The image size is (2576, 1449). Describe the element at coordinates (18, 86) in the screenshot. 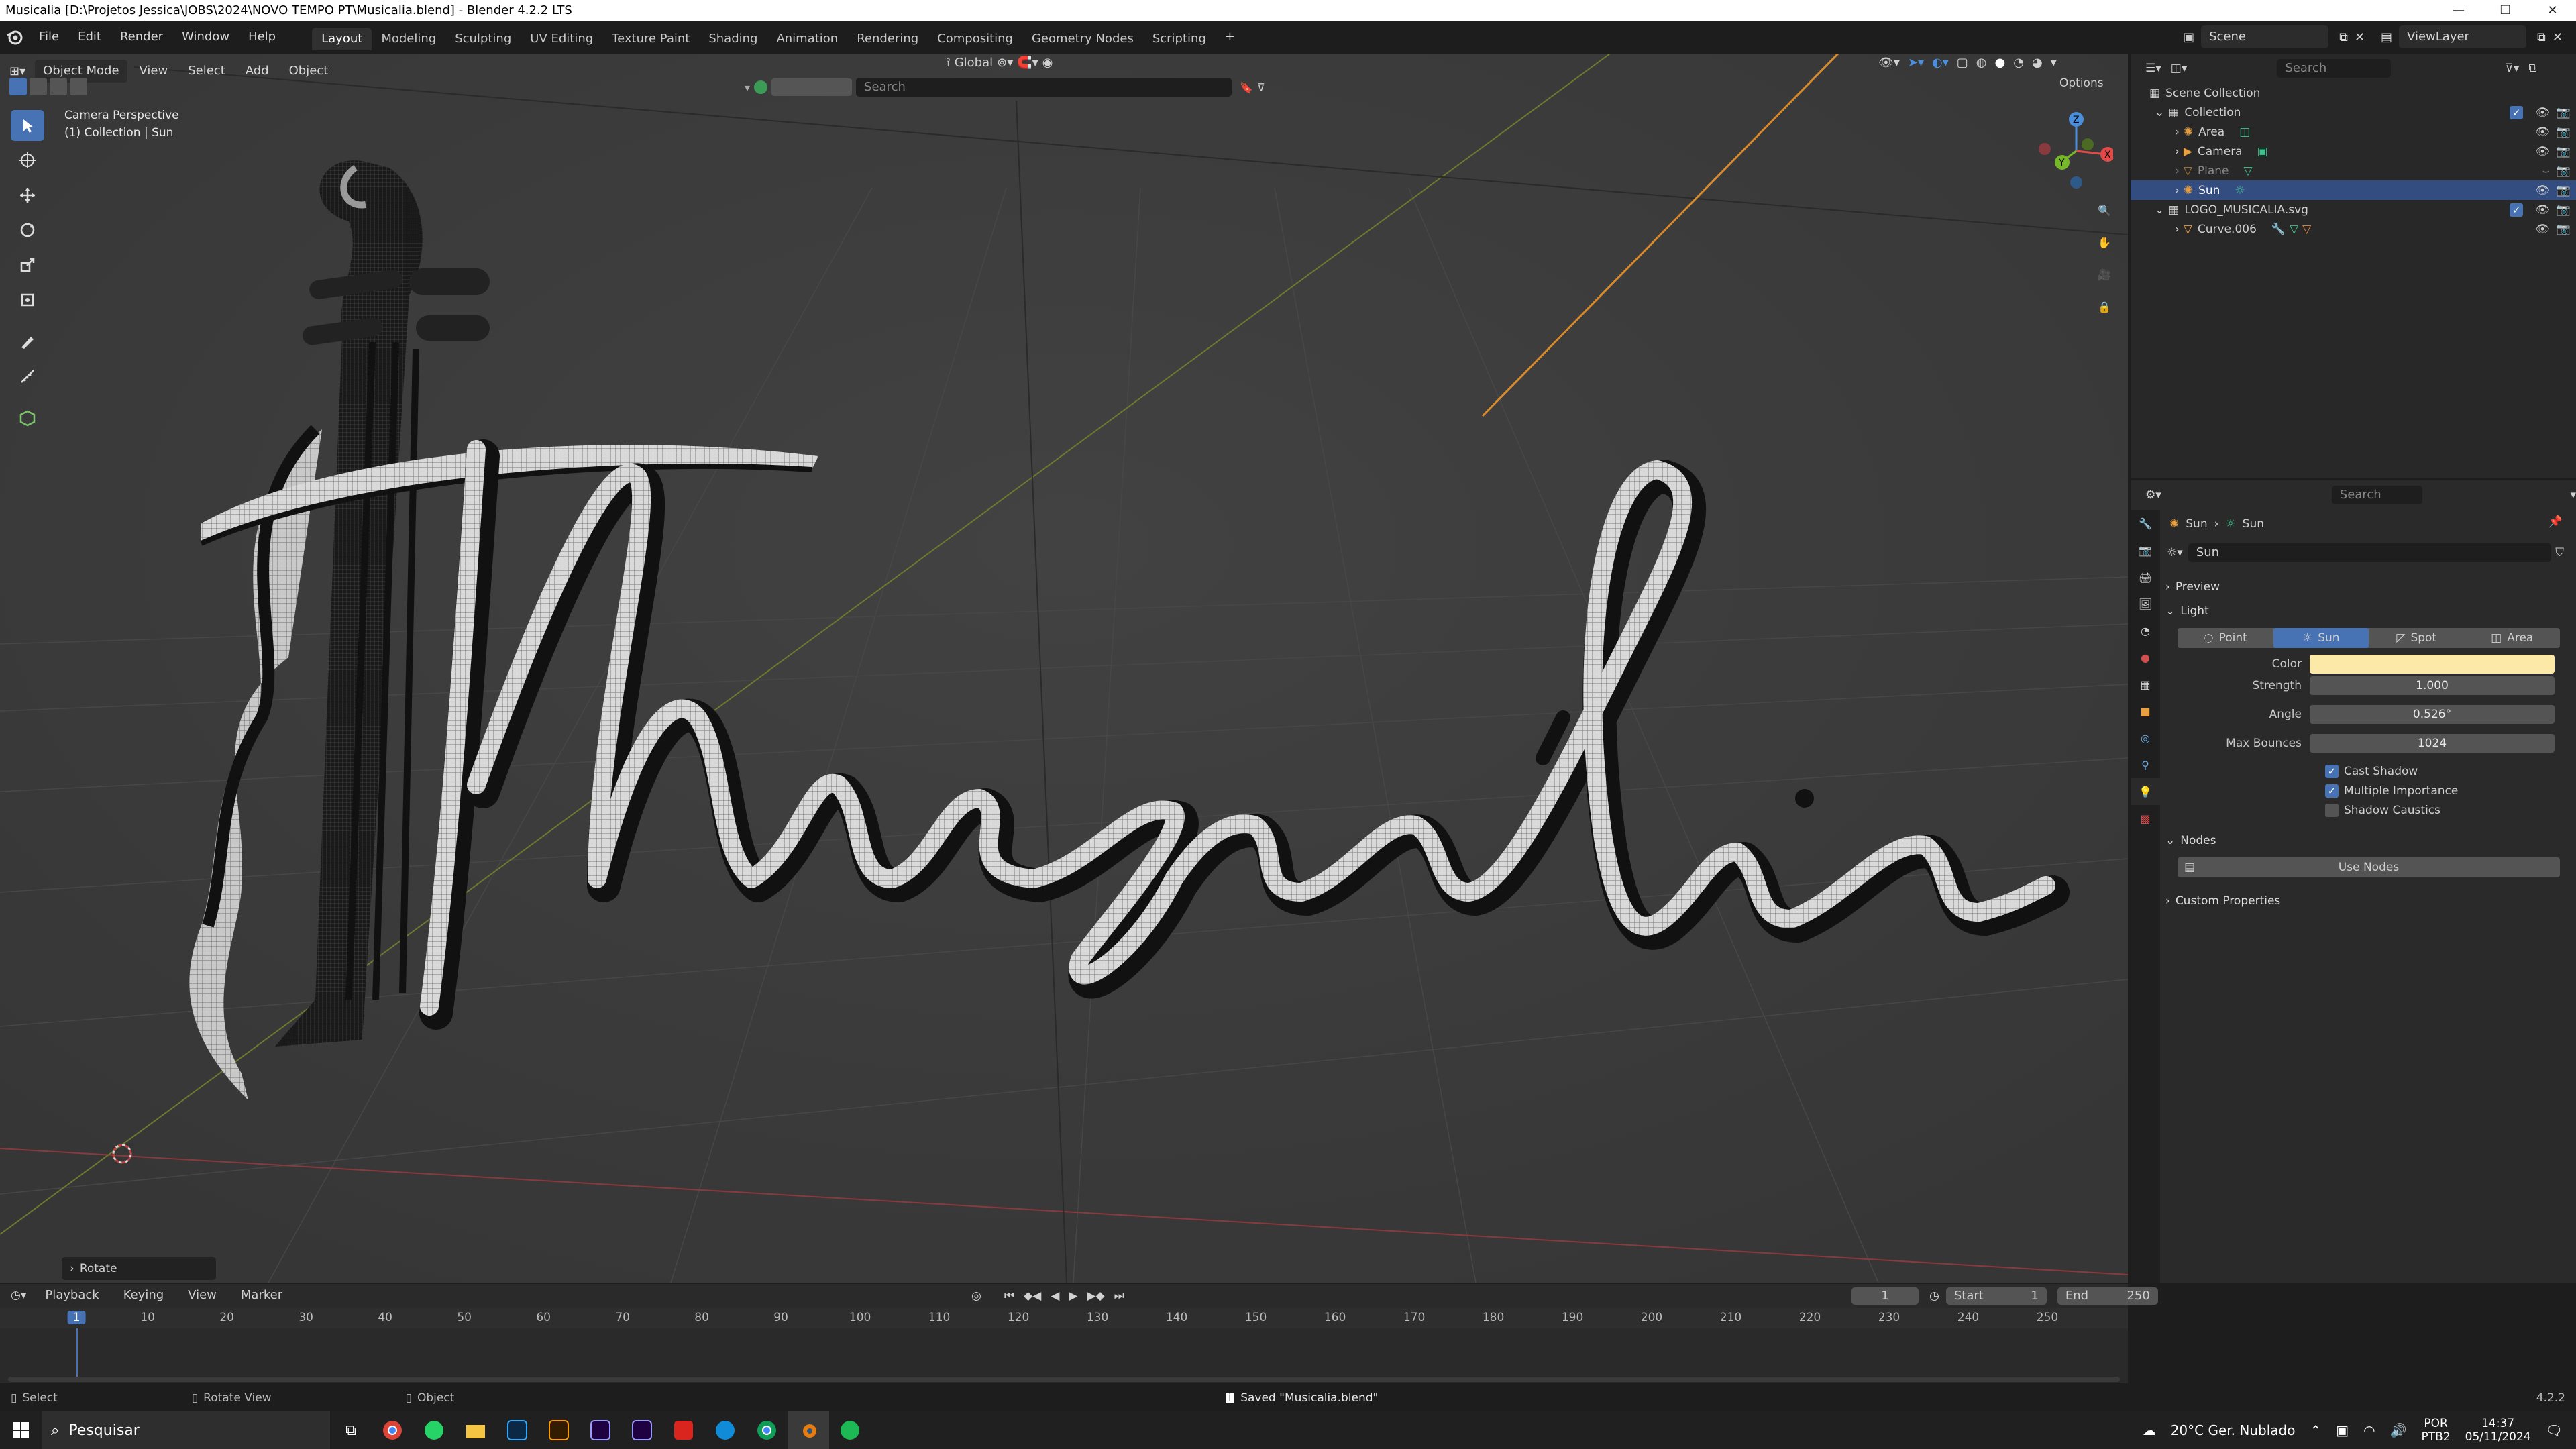

I see `select-new-icon` at that location.